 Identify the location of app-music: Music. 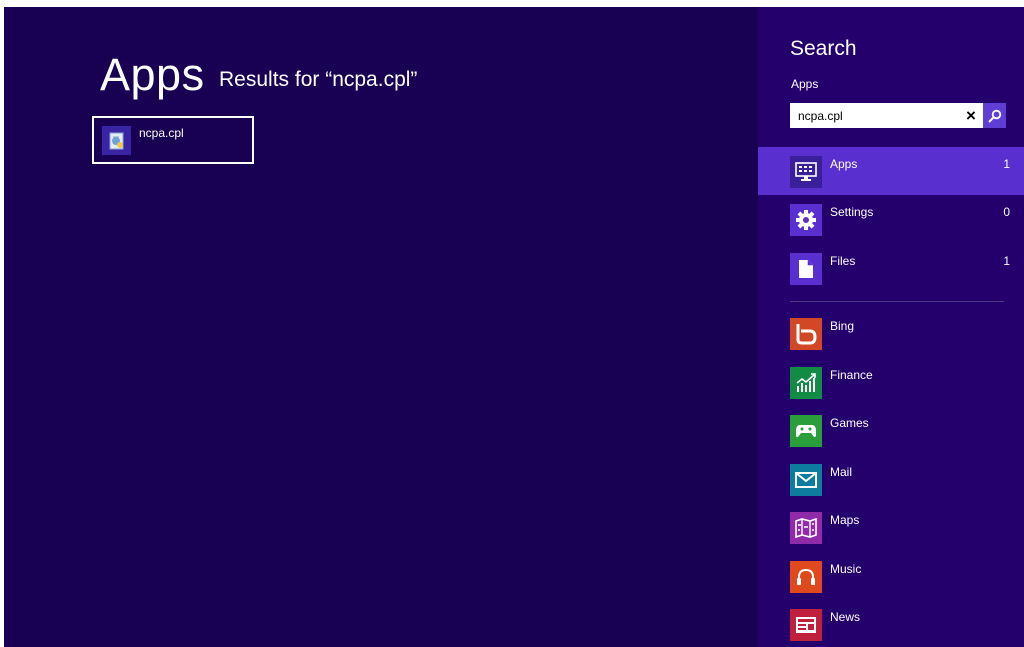
(891, 585).